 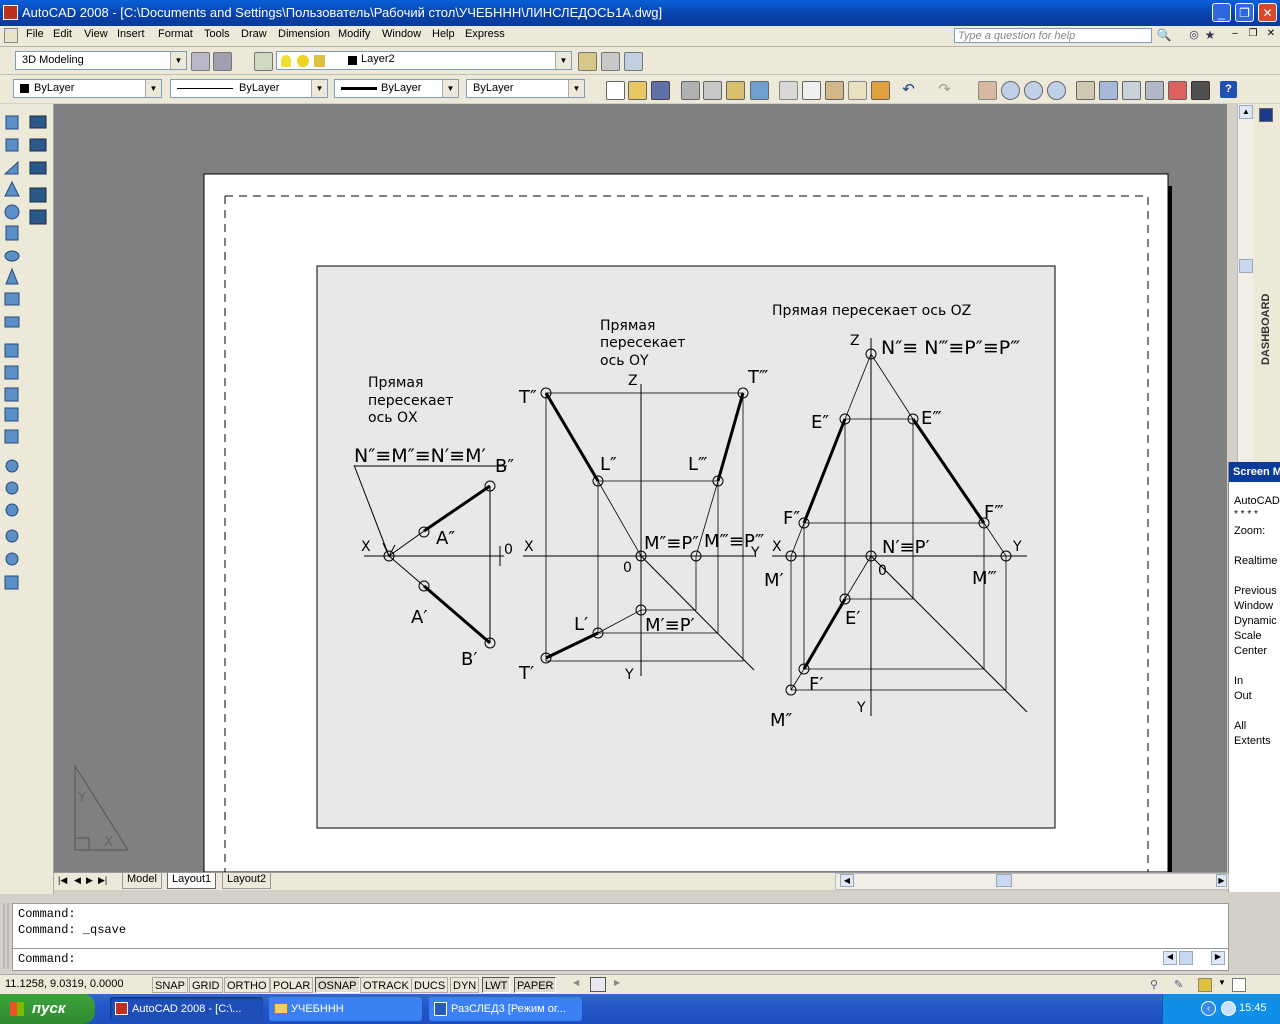 I want to click on command-input-prompt: Command:, so click(x=47, y=959).